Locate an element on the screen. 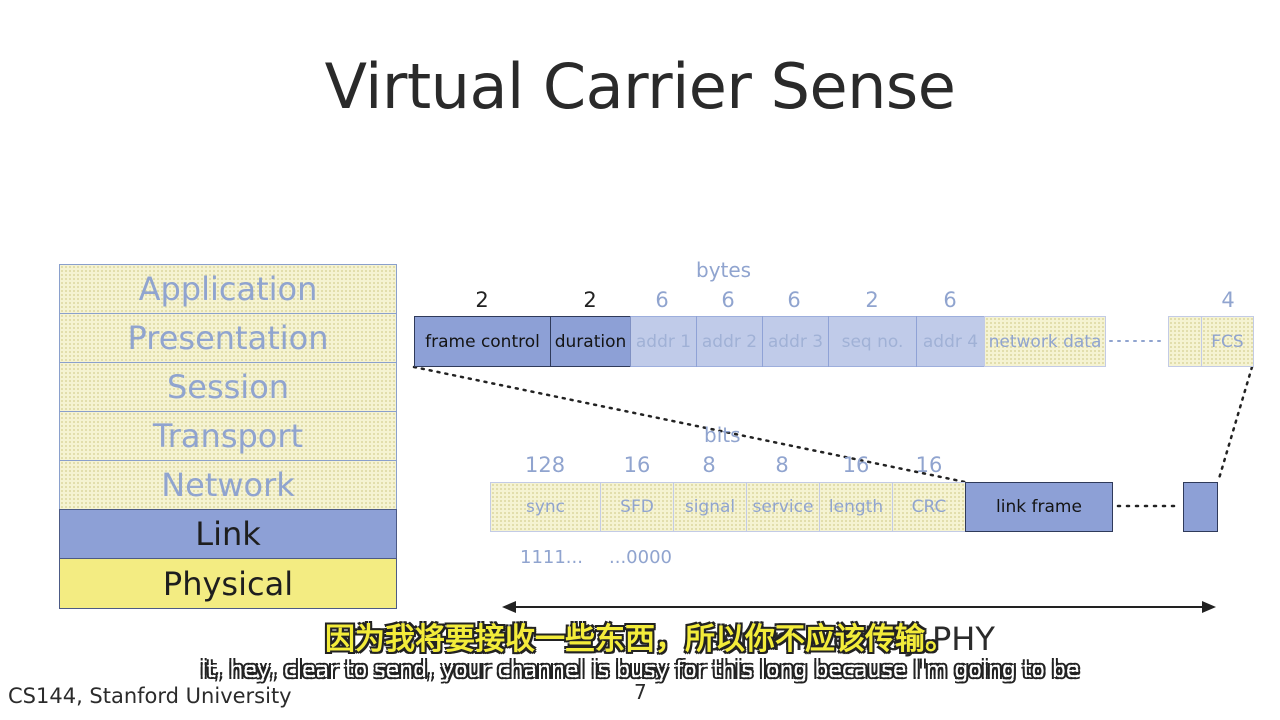  field-addr3: addr 3 is located at coordinates (795, 341).